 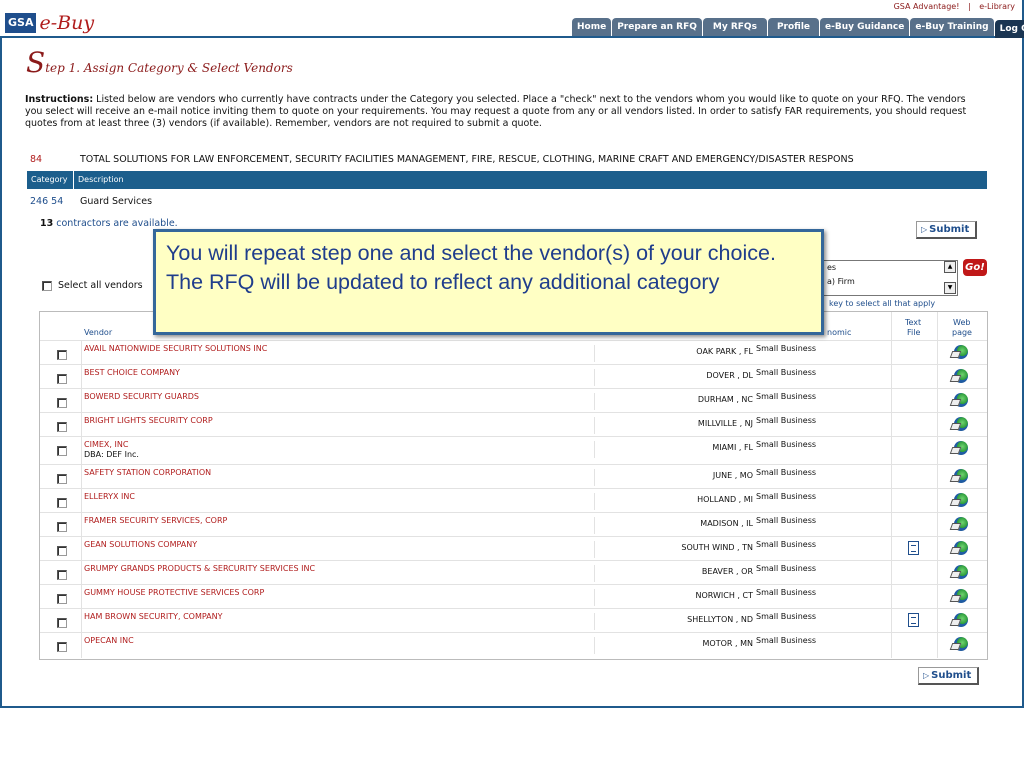 What do you see at coordinates (59, 99) in the screenshot?
I see `instructions-label: Instructions:` at bounding box center [59, 99].